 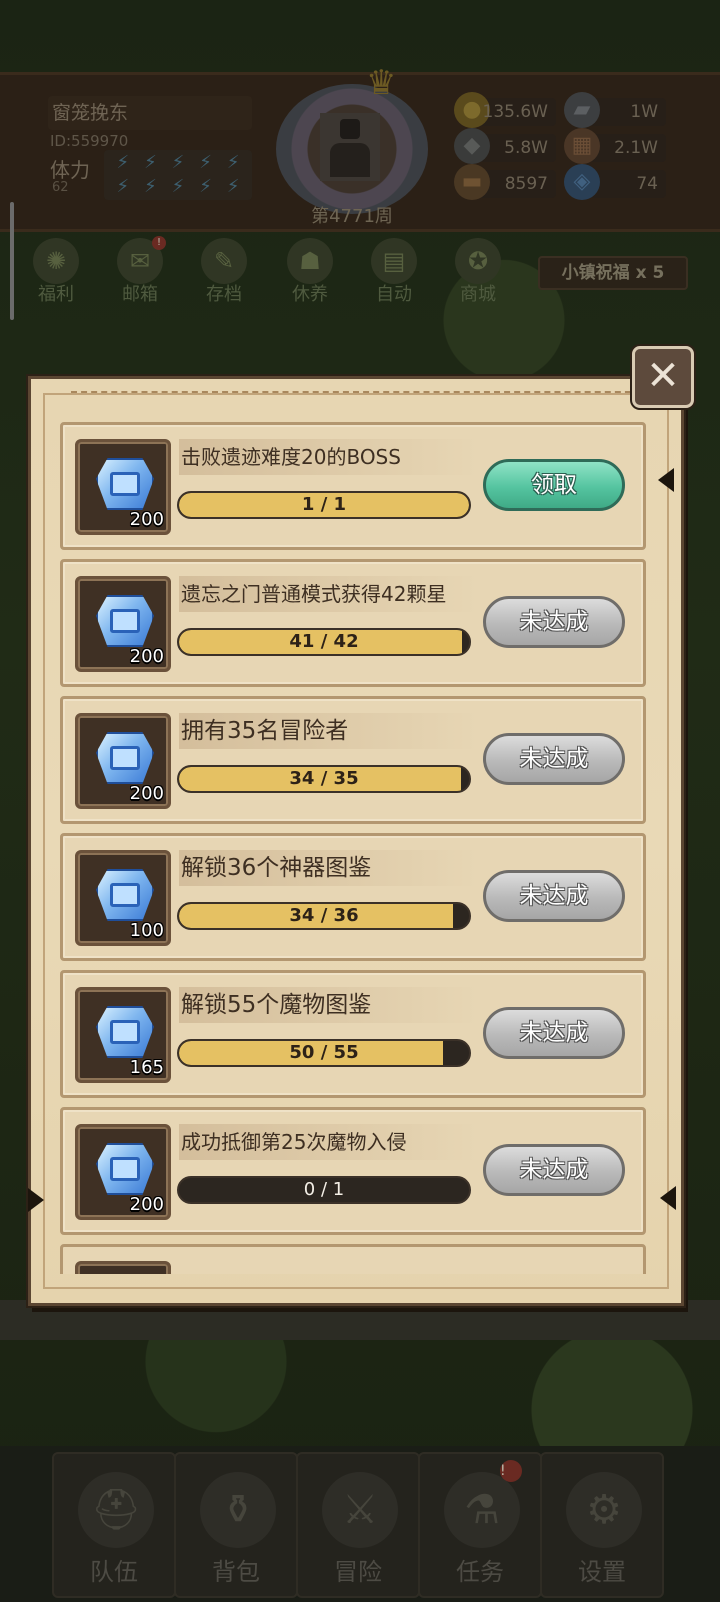 I want to click on menu-item: ▤ 自动, so click(x=394, y=273).